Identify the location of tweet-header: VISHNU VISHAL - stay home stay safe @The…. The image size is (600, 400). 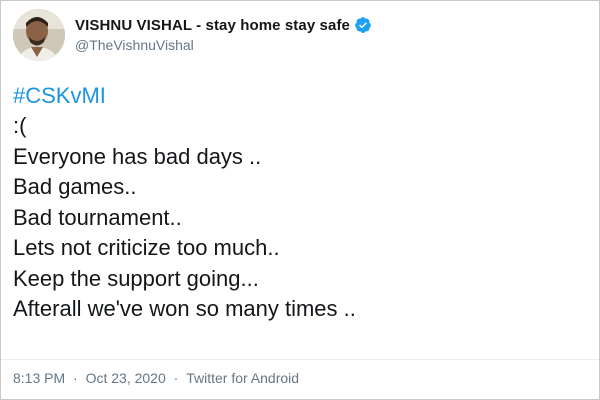
(300, 36).